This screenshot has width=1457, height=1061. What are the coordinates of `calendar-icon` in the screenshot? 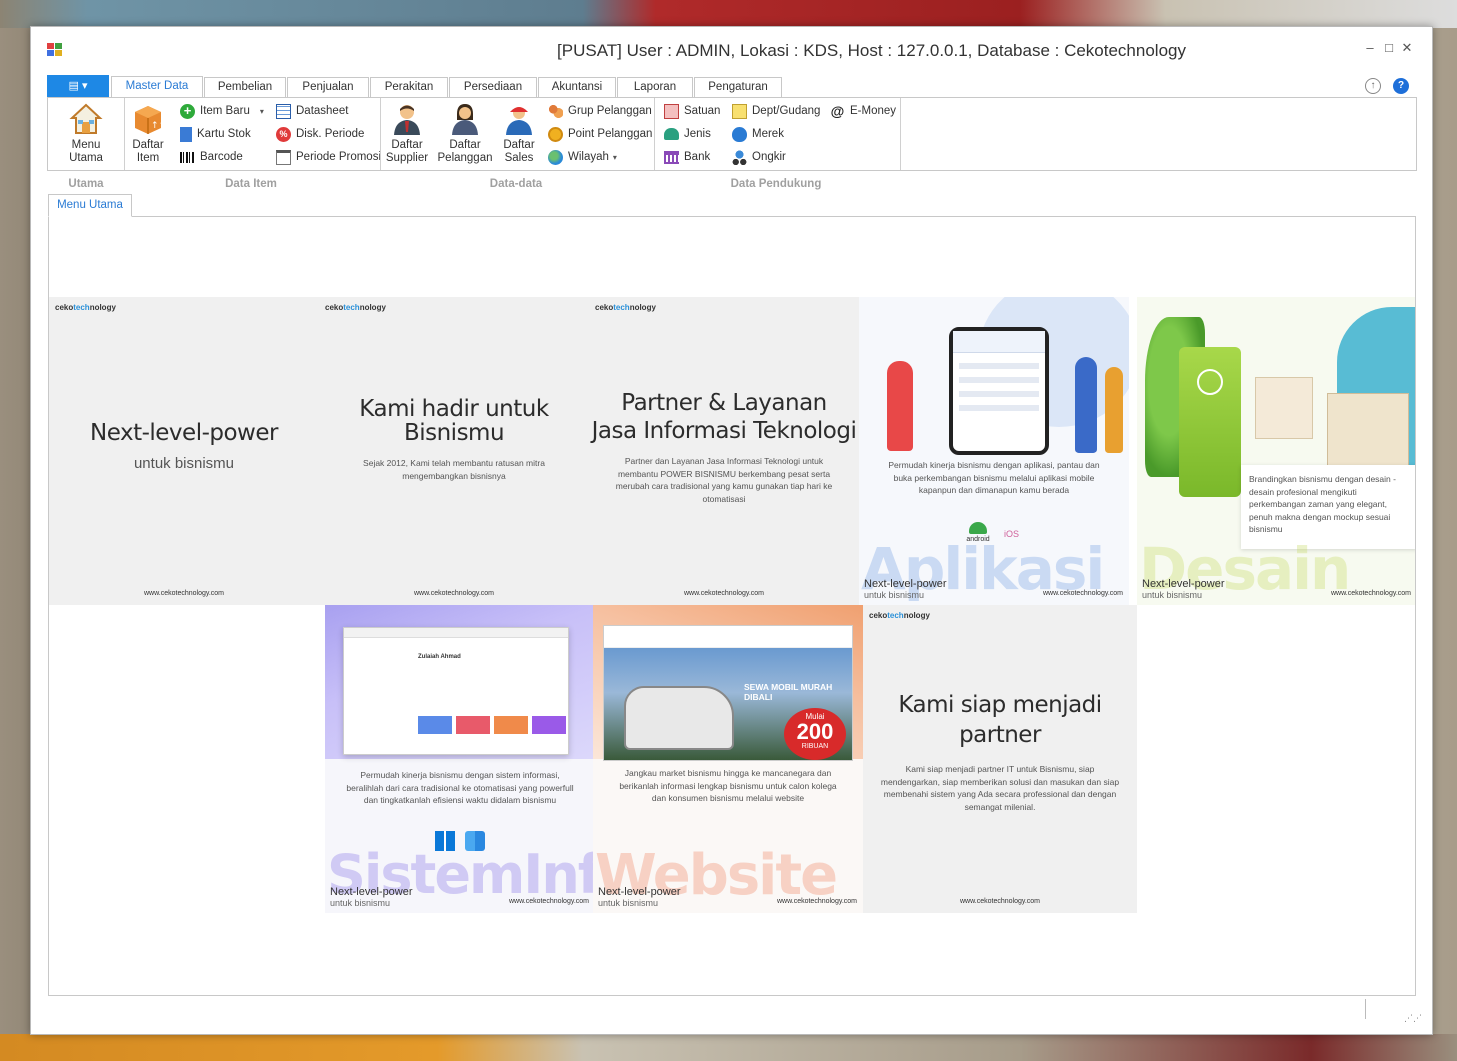 It's located at (283, 157).